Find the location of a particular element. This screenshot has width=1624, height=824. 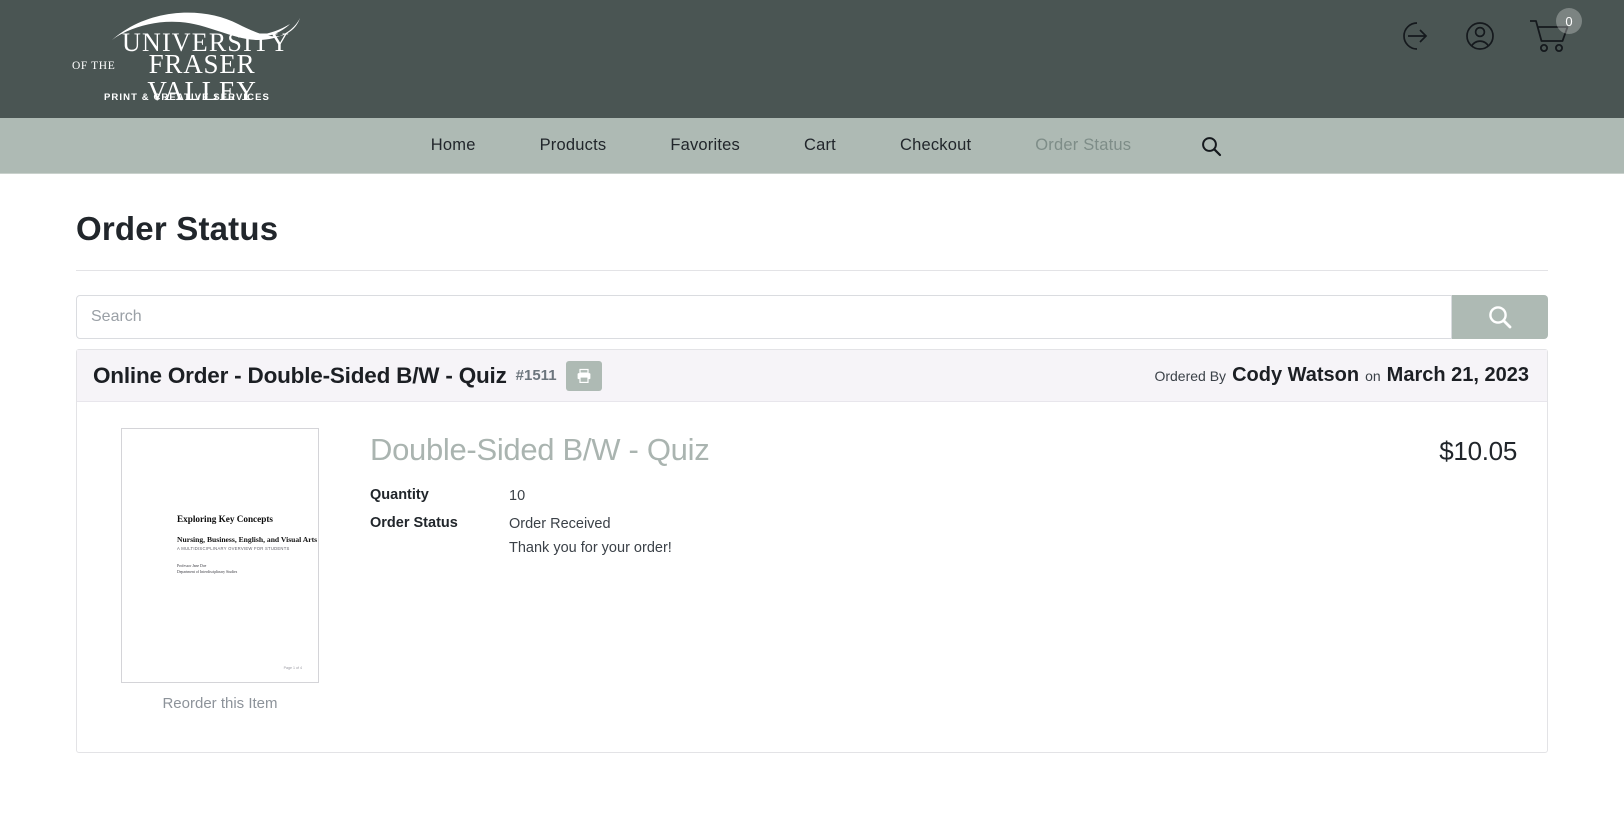

nav-item-products: Products is located at coordinates (573, 145).